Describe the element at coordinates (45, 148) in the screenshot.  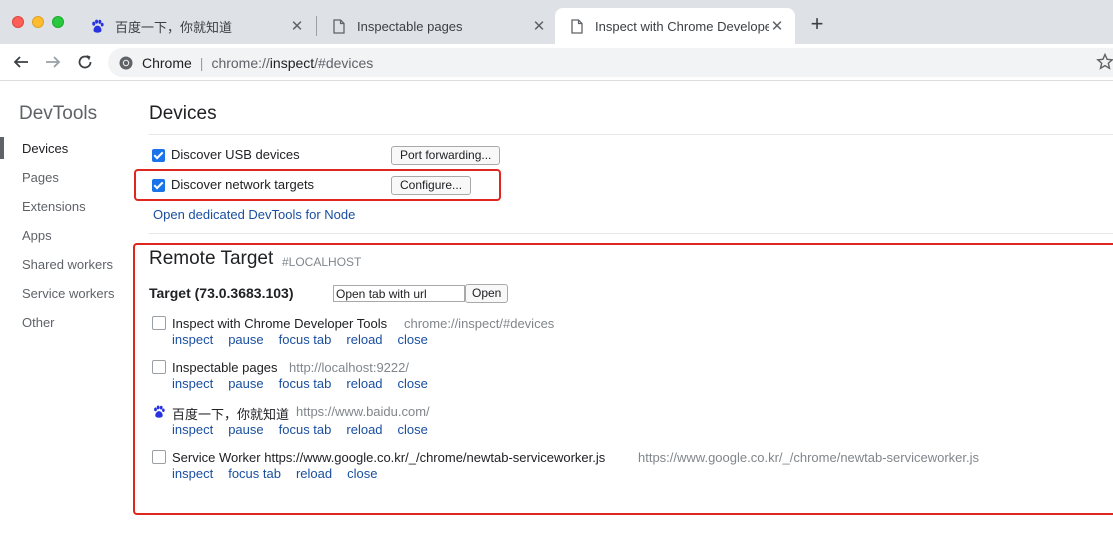
I see `sidebar-item-devices: Devices` at that location.